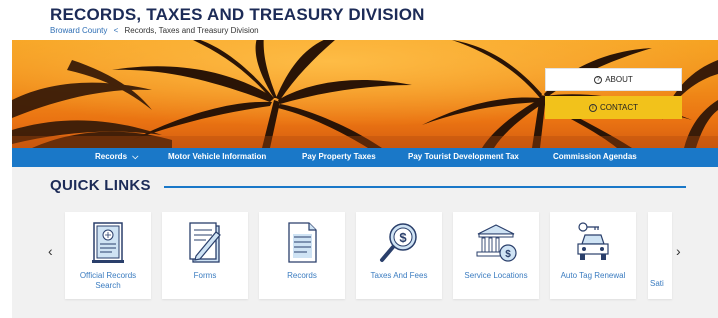  Describe the element at coordinates (100, 185) in the screenshot. I see `quick-links-title: QUICK LINKS` at that location.